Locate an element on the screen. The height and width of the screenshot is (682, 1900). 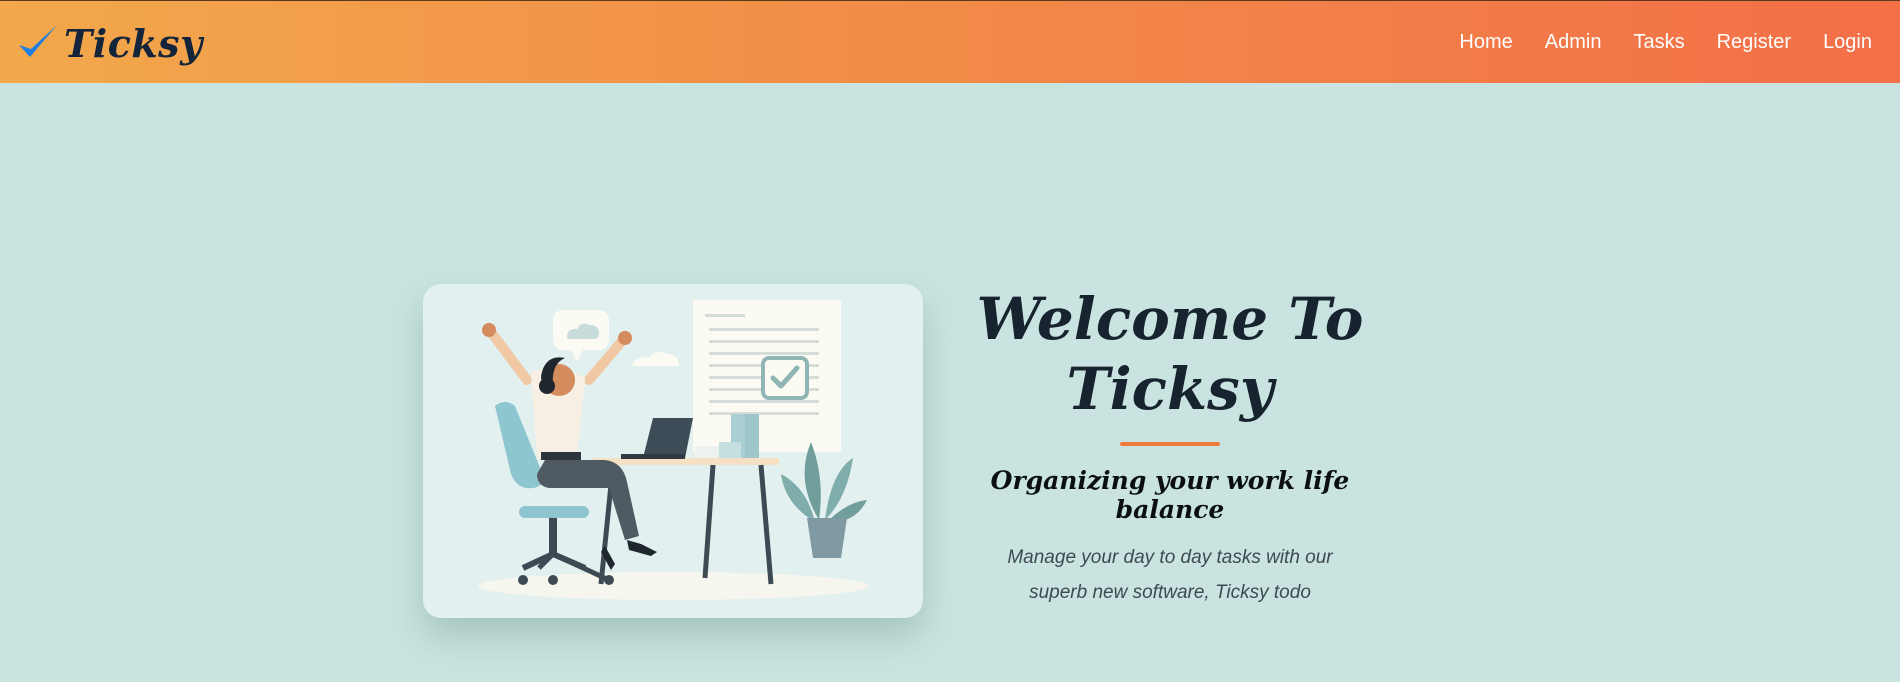
main-nav: Home Admin Tasks Register Login is located at coordinates (1679, 42).